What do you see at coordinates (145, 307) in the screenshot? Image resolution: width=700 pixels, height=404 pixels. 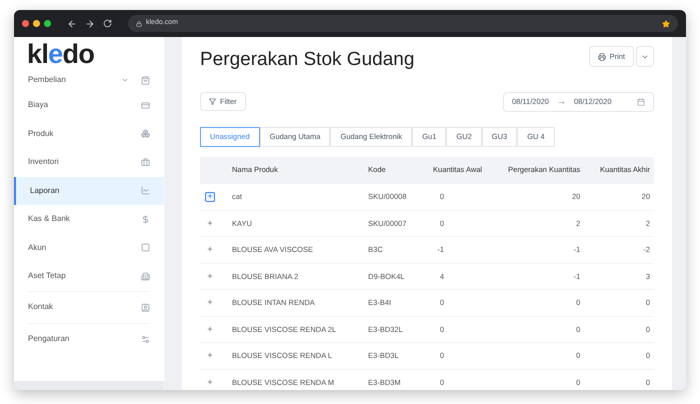 I see `contact-card-icon` at bounding box center [145, 307].